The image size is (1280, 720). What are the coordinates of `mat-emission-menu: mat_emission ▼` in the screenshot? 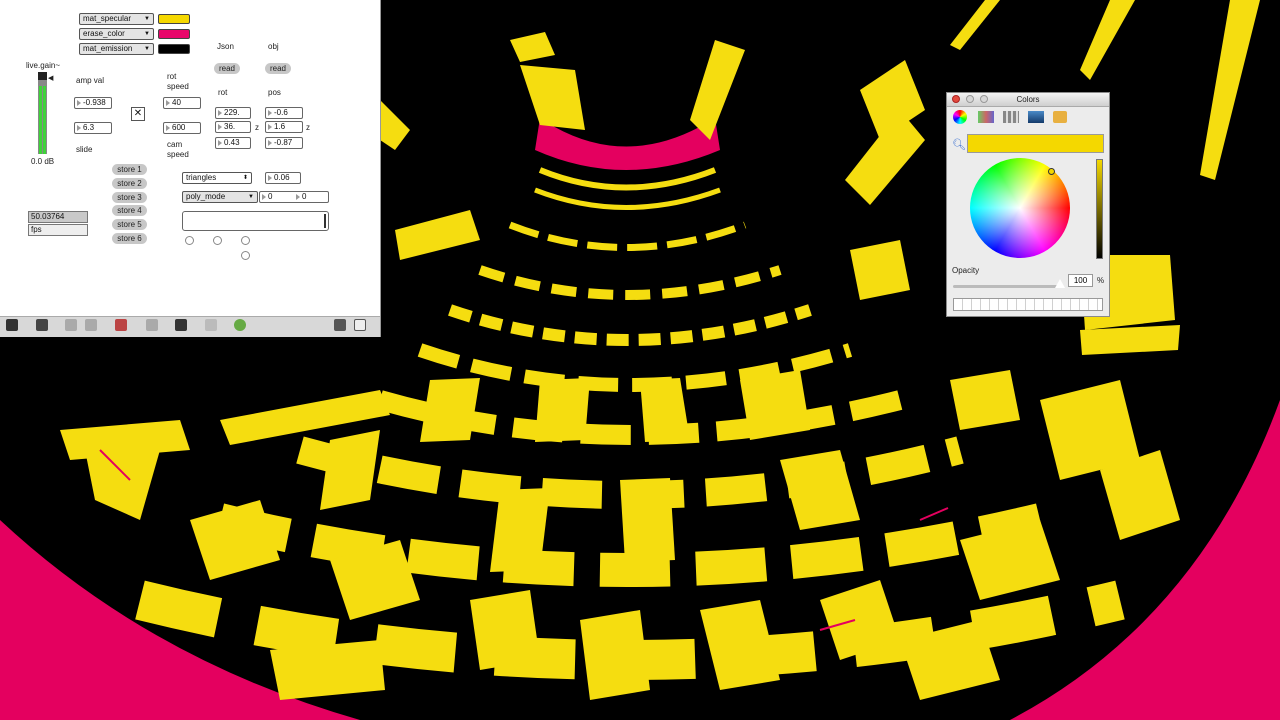 It's located at (116, 49).